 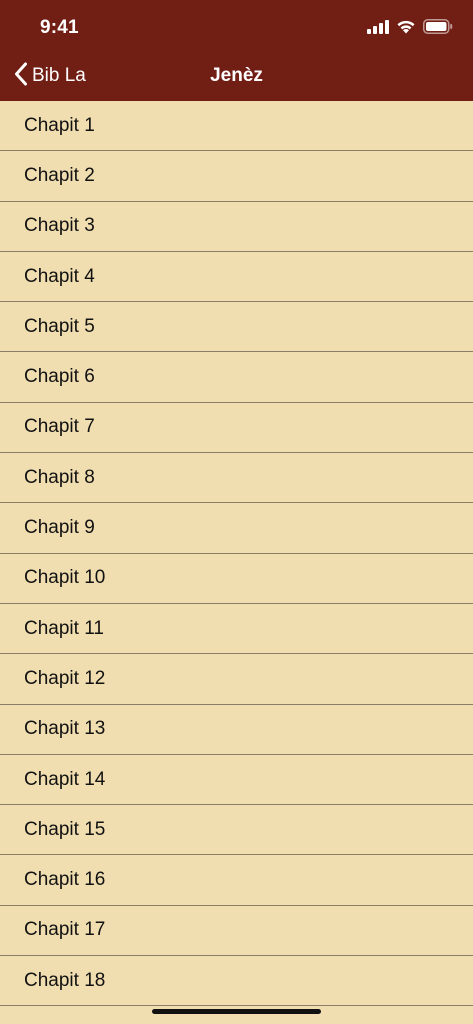 I want to click on battery-icon, so click(x=438, y=29).